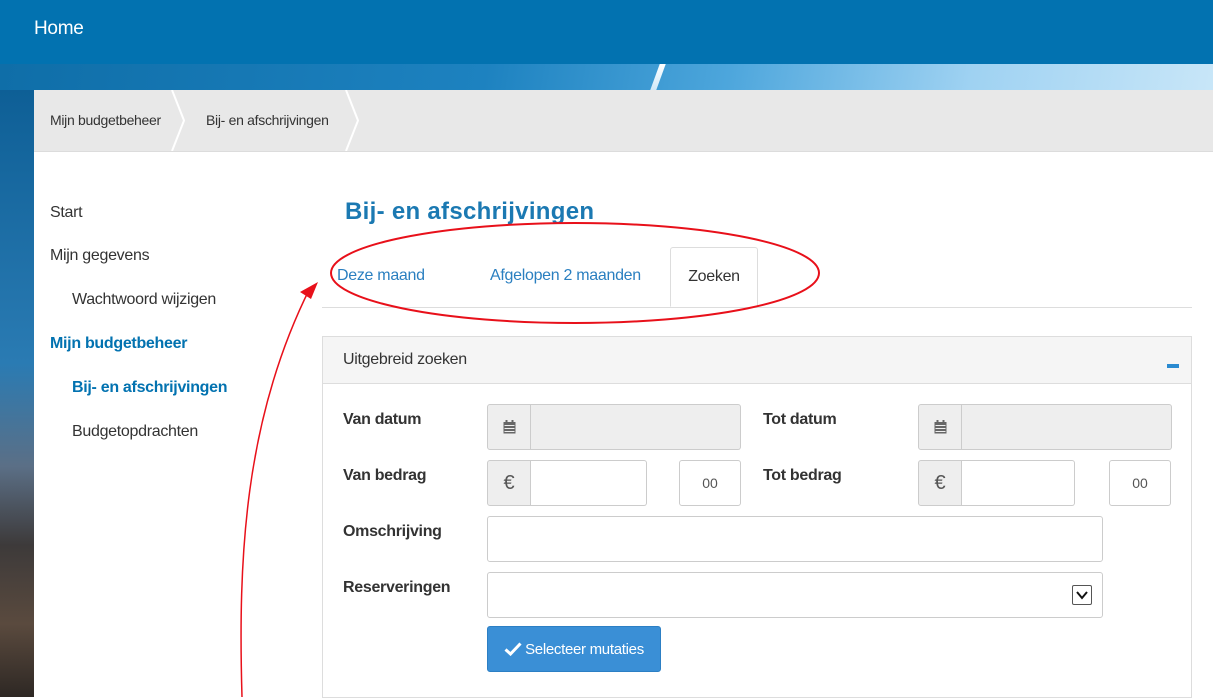 The width and height of the screenshot is (1213, 698). Describe the element at coordinates (17, 393) in the screenshot. I see `background-image-strip` at that location.